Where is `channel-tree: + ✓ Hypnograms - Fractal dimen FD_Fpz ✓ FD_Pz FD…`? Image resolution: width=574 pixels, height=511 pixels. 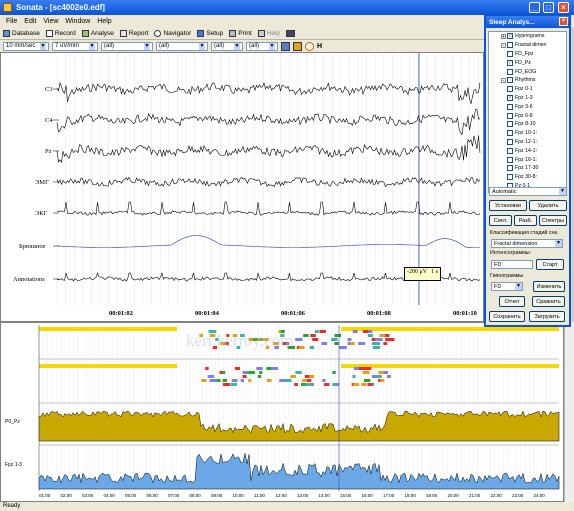
channel-tree: + ✓ Hypnograms - Fractal dimen FD_Fpz ✓ FD_Pz FD… is located at coordinates (527, 112).